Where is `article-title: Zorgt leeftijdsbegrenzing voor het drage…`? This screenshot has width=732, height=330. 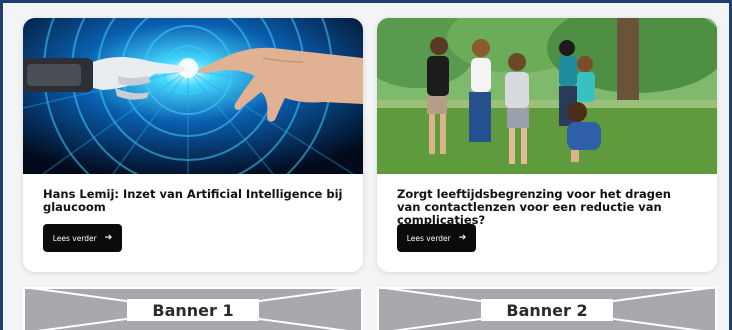 article-title: Zorgt leeftijdsbegrenzing voor het drage… is located at coordinates (547, 207).